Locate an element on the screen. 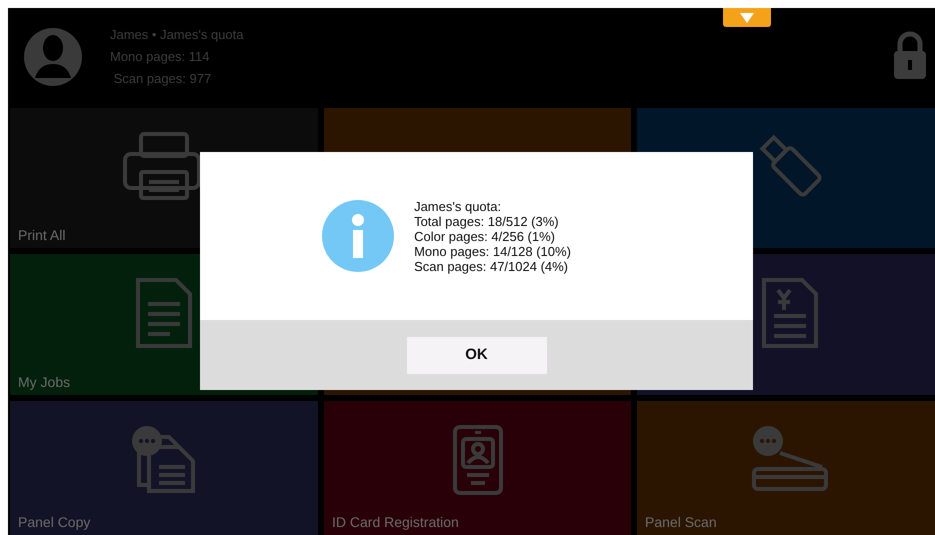  tile: ID Card Registration is located at coordinates (477, 468).